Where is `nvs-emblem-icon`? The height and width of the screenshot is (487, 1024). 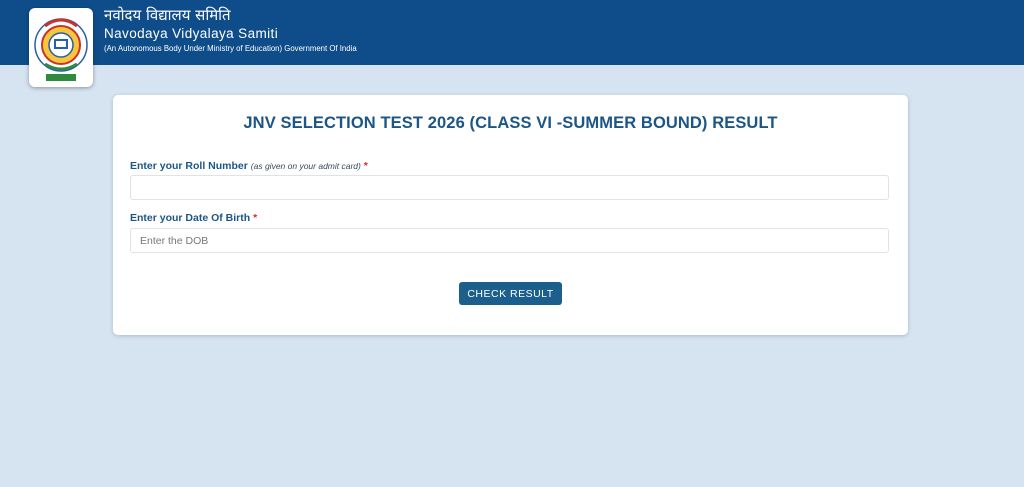 nvs-emblem-icon is located at coordinates (61, 49).